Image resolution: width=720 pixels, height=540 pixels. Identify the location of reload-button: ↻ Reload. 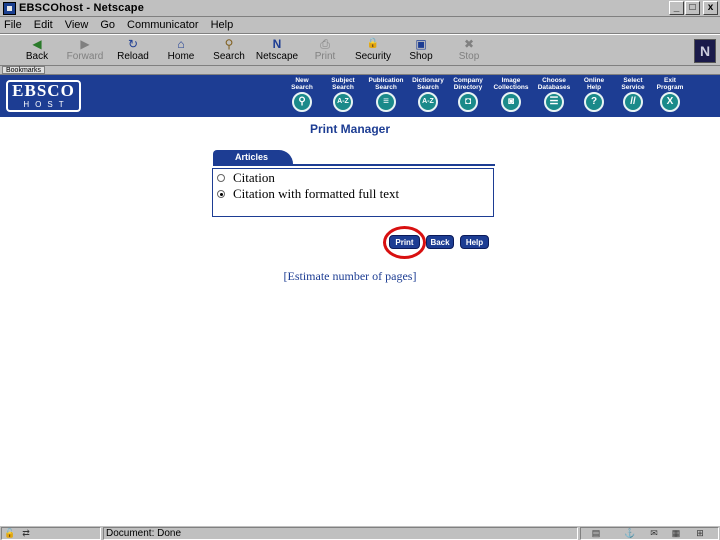
(133, 51).